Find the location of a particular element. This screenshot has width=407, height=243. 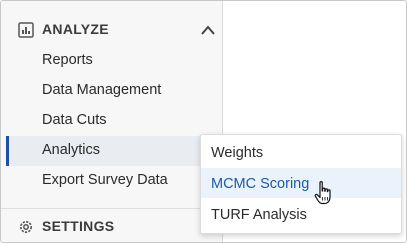

hand-pointer-icon is located at coordinates (322, 193).